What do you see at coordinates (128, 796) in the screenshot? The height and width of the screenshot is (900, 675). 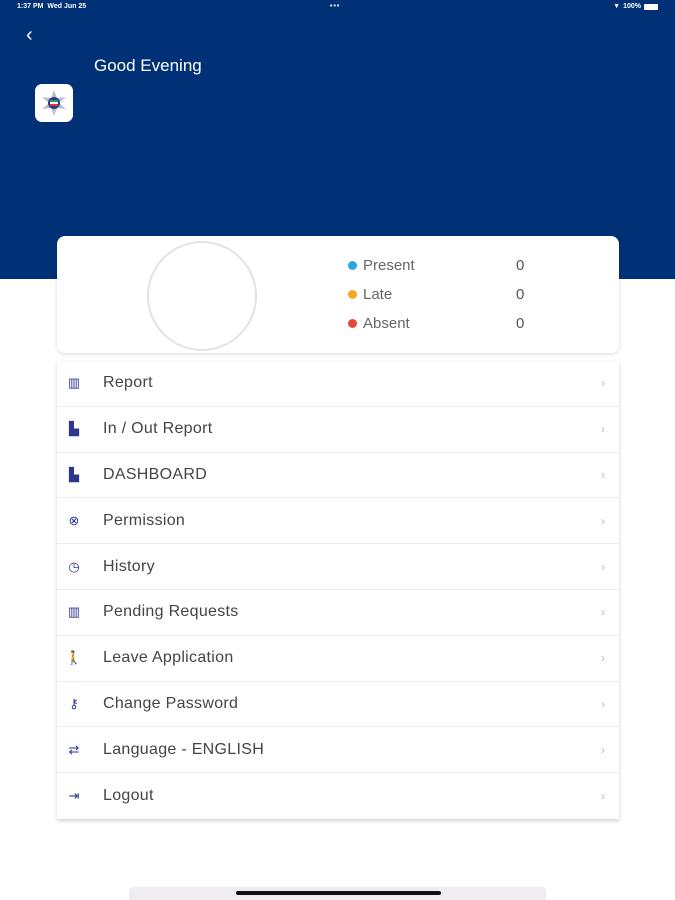 I see `menu-item-label: Logout` at bounding box center [128, 796].